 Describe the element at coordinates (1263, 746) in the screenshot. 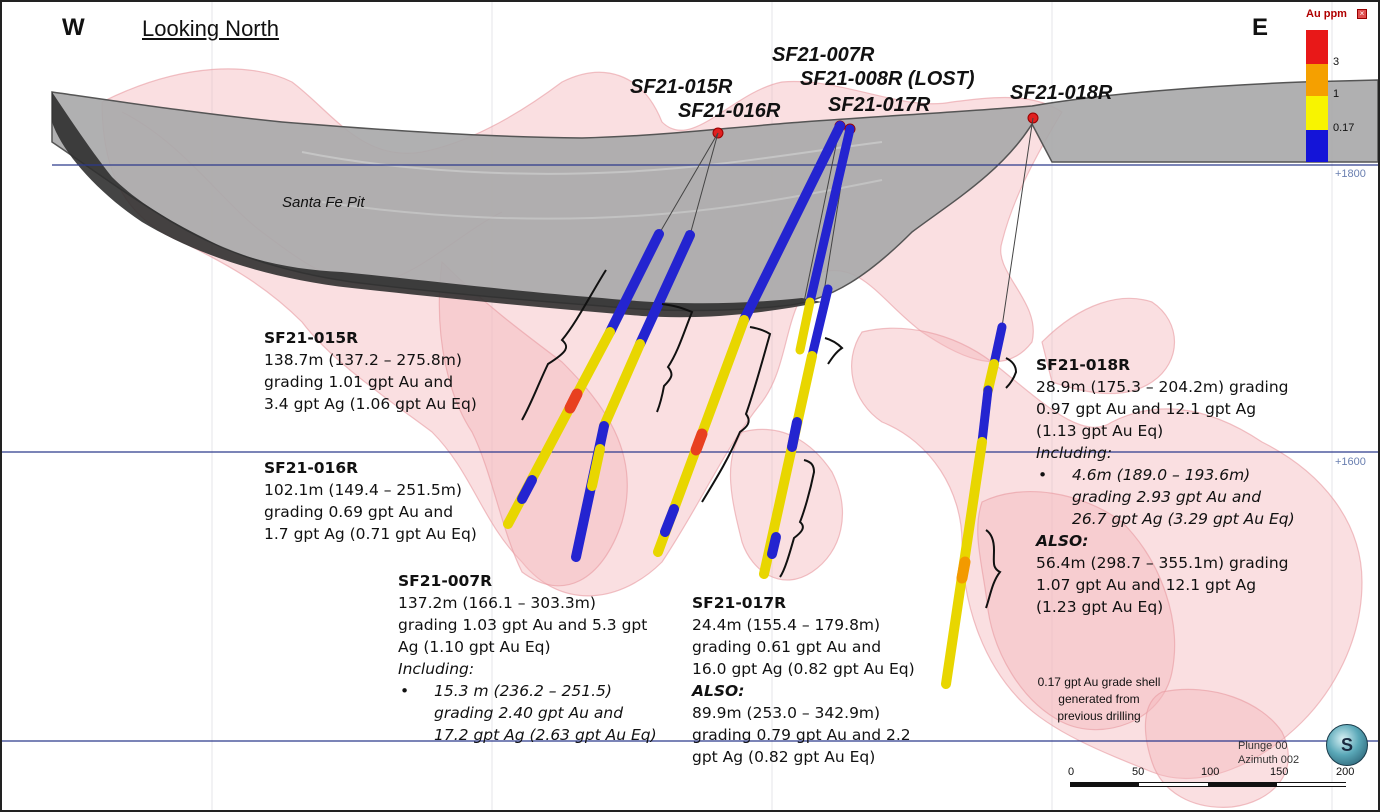

I see `plunge-readout: Plunge 00` at that location.